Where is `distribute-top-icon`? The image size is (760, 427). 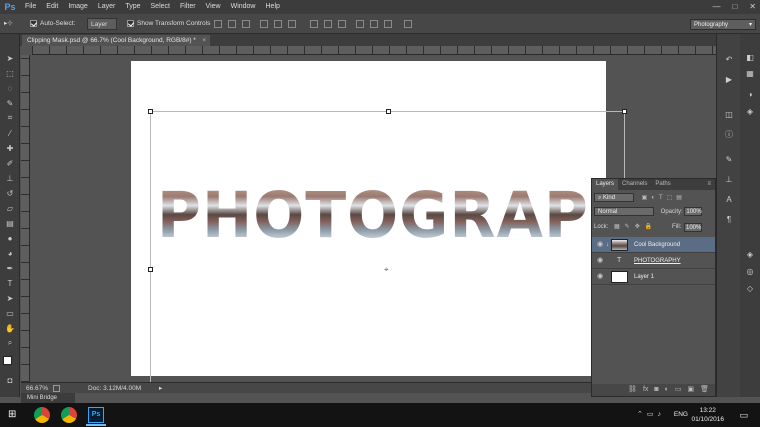
distribute-top-icon is located at coordinates (314, 24).